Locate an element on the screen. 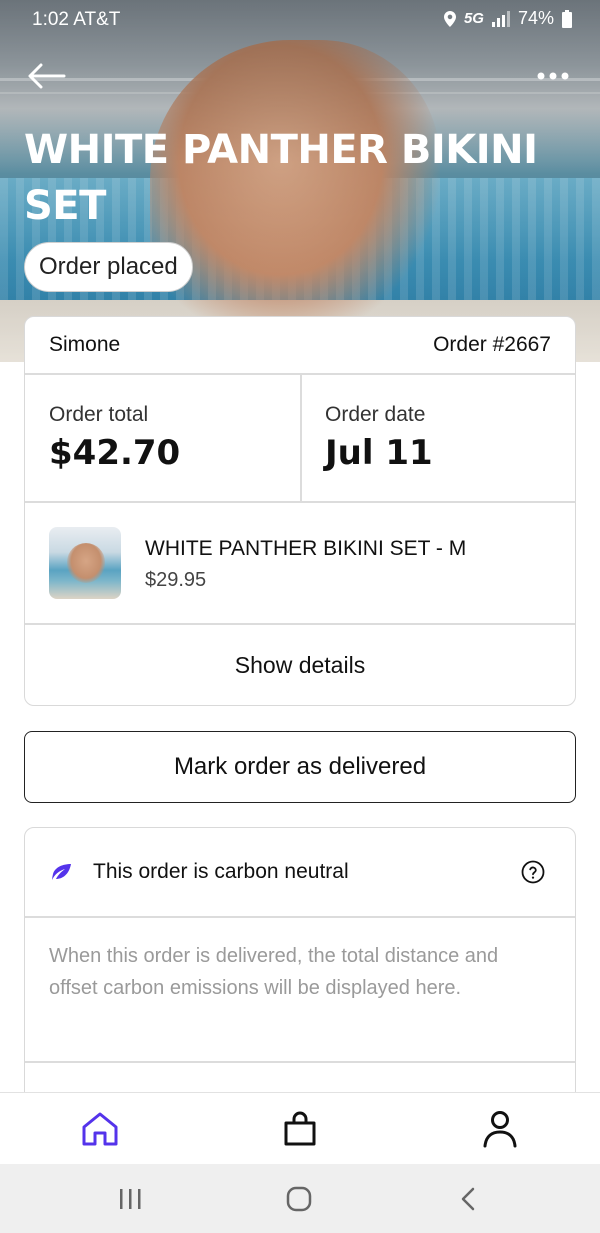 This screenshot has width=600, height=1233. nav-home is located at coordinates (100, 1129).